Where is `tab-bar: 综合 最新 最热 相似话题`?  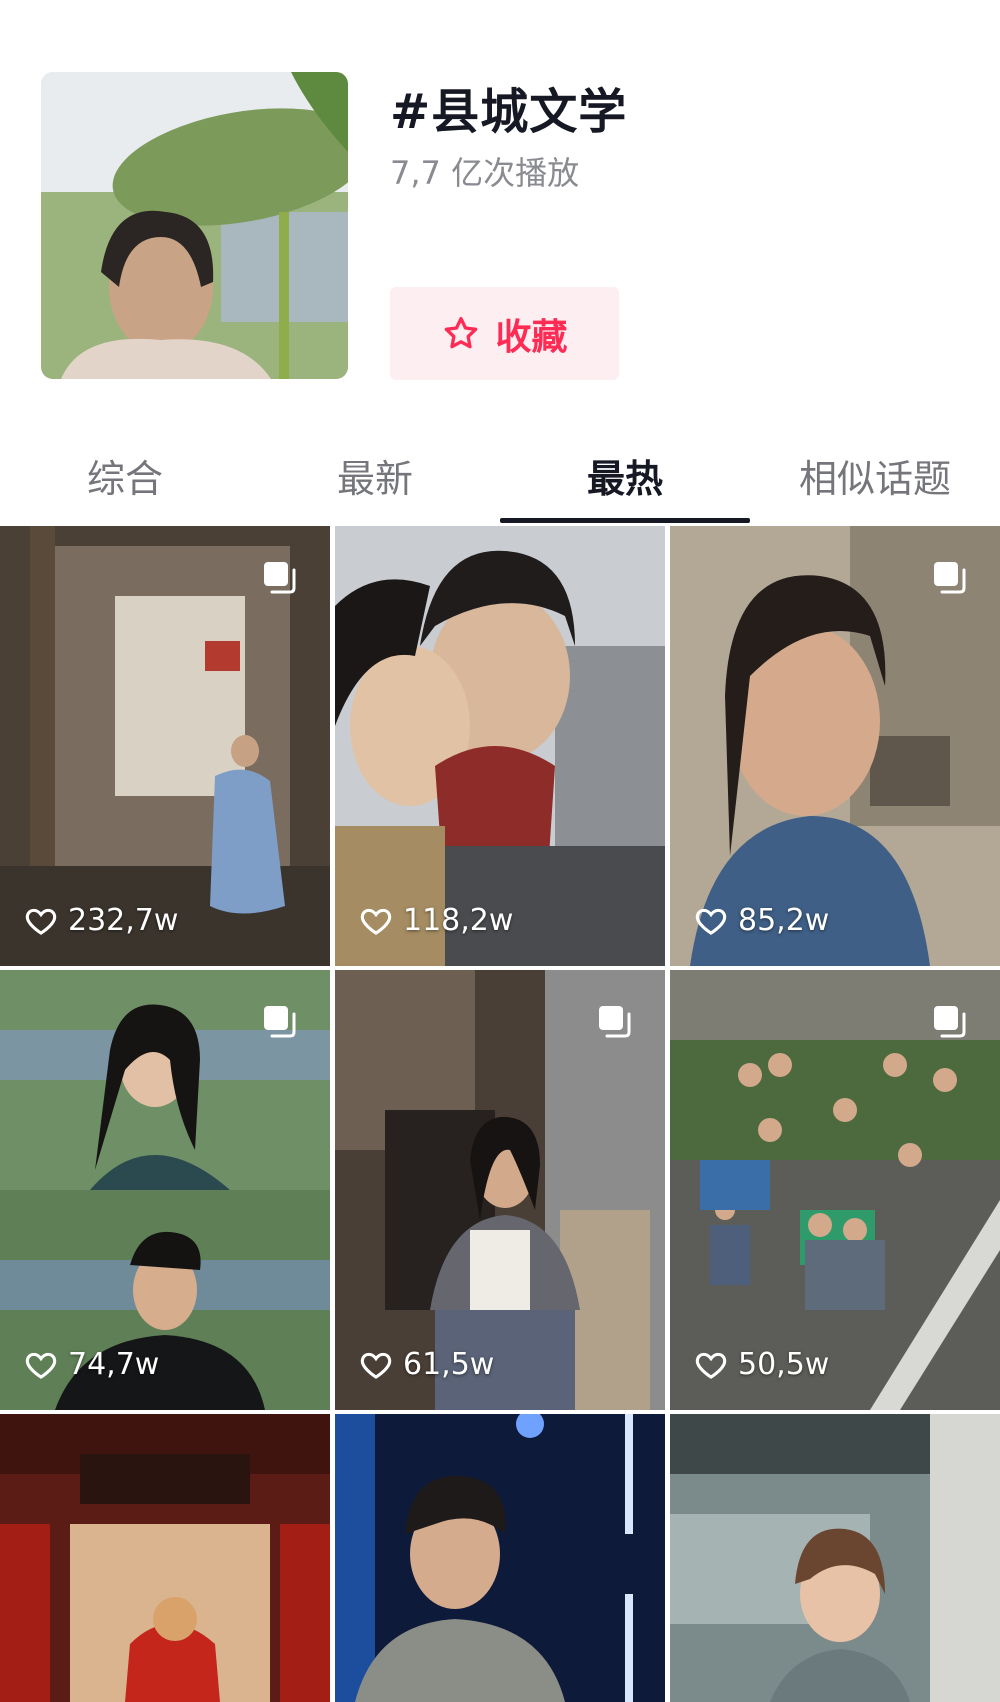
tab-bar: 综合 最新 最热 相似话题 is located at coordinates (500, 477).